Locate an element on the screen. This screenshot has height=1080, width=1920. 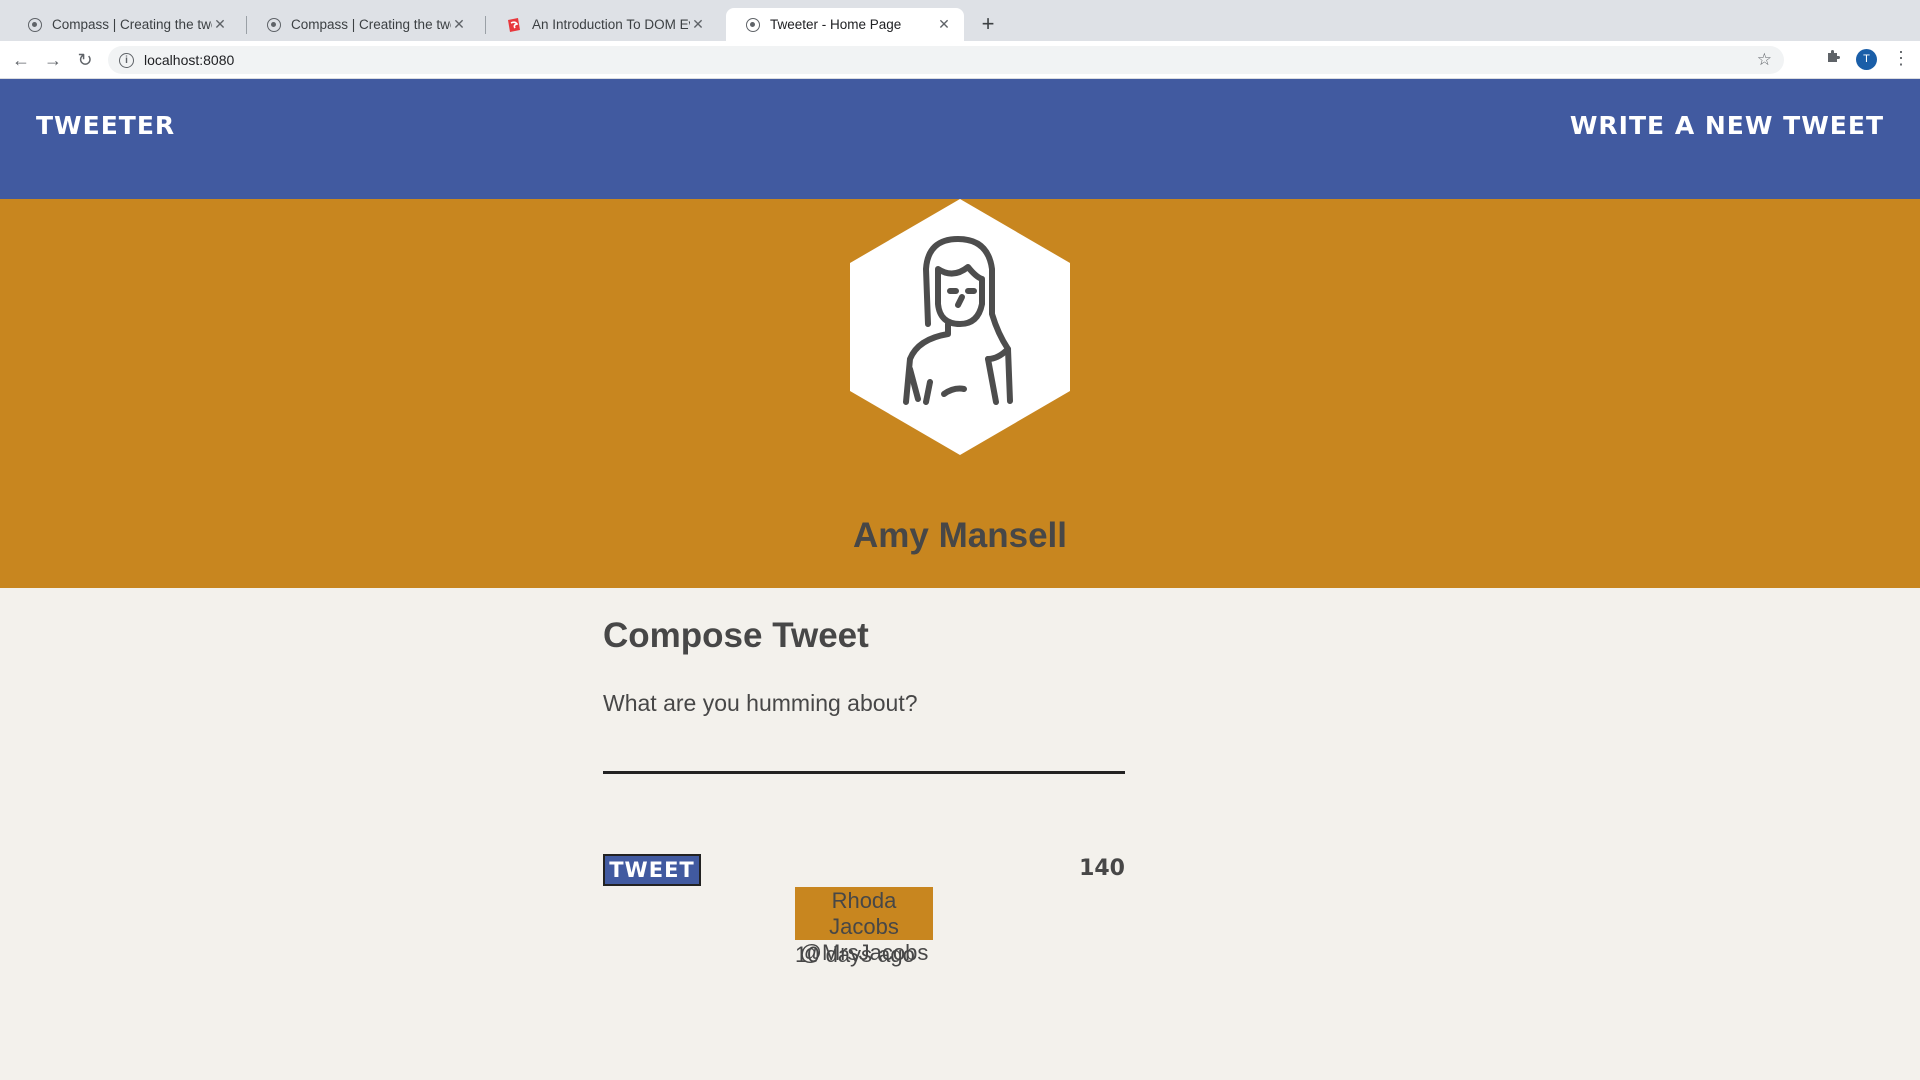
address-bar: i localhost:8080 ☆ is located at coordinates (946, 60).